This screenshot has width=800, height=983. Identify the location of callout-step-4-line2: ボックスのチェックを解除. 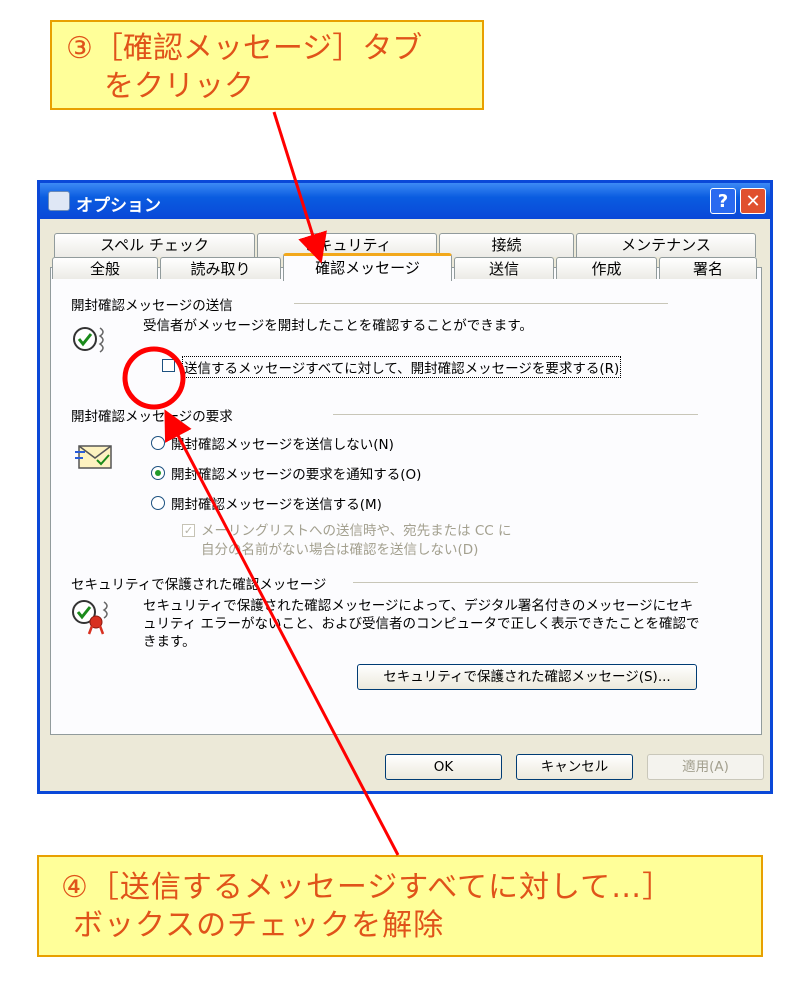
(259, 925).